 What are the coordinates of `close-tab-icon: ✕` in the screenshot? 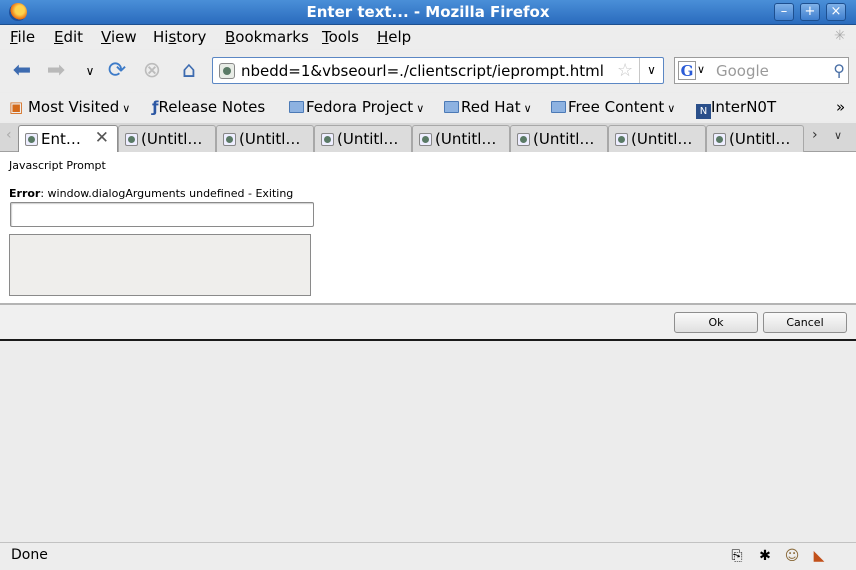 It's located at (102, 138).